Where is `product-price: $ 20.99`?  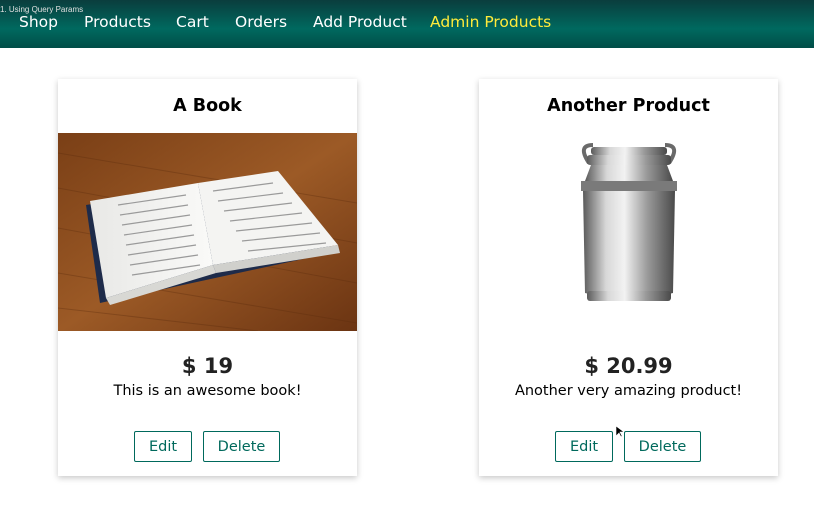
product-price: $ 20.99 is located at coordinates (628, 366).